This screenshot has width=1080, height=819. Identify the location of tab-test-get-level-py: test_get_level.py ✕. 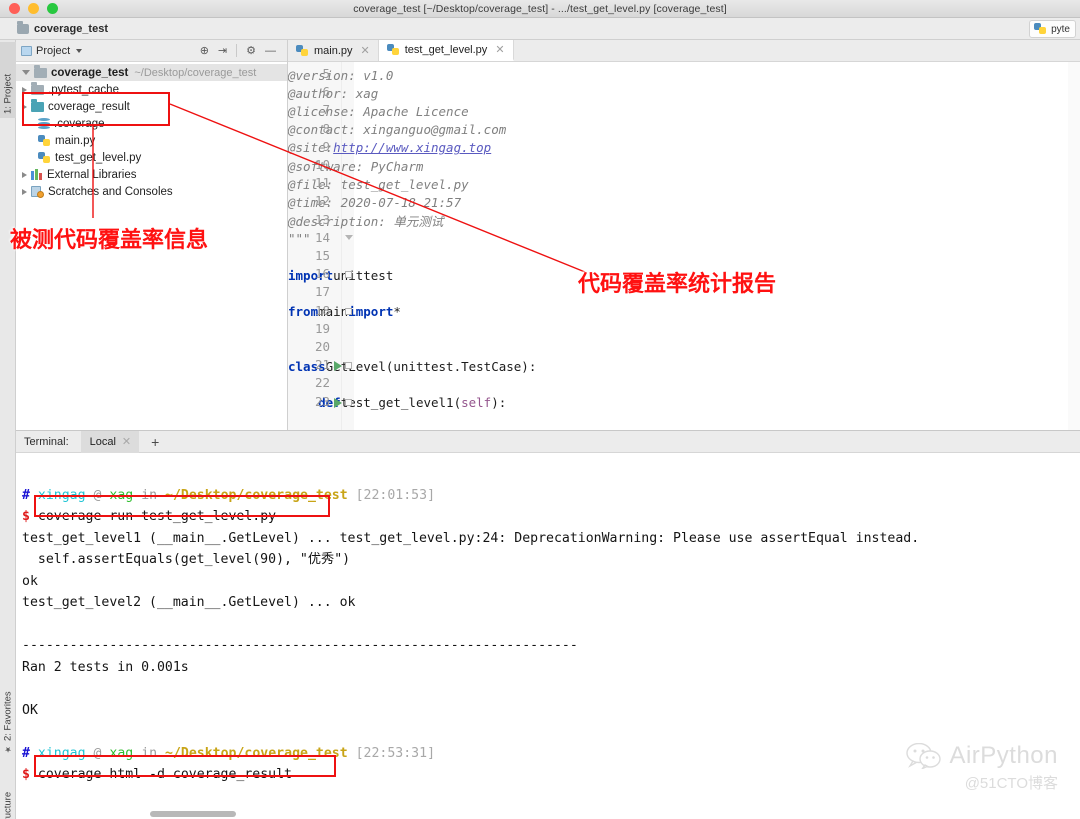
(446, 50).